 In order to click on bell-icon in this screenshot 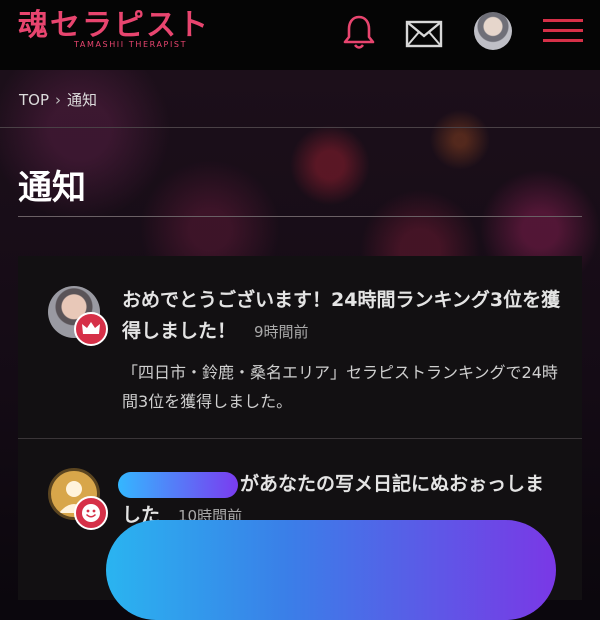, I will do `click(359, 32)`.